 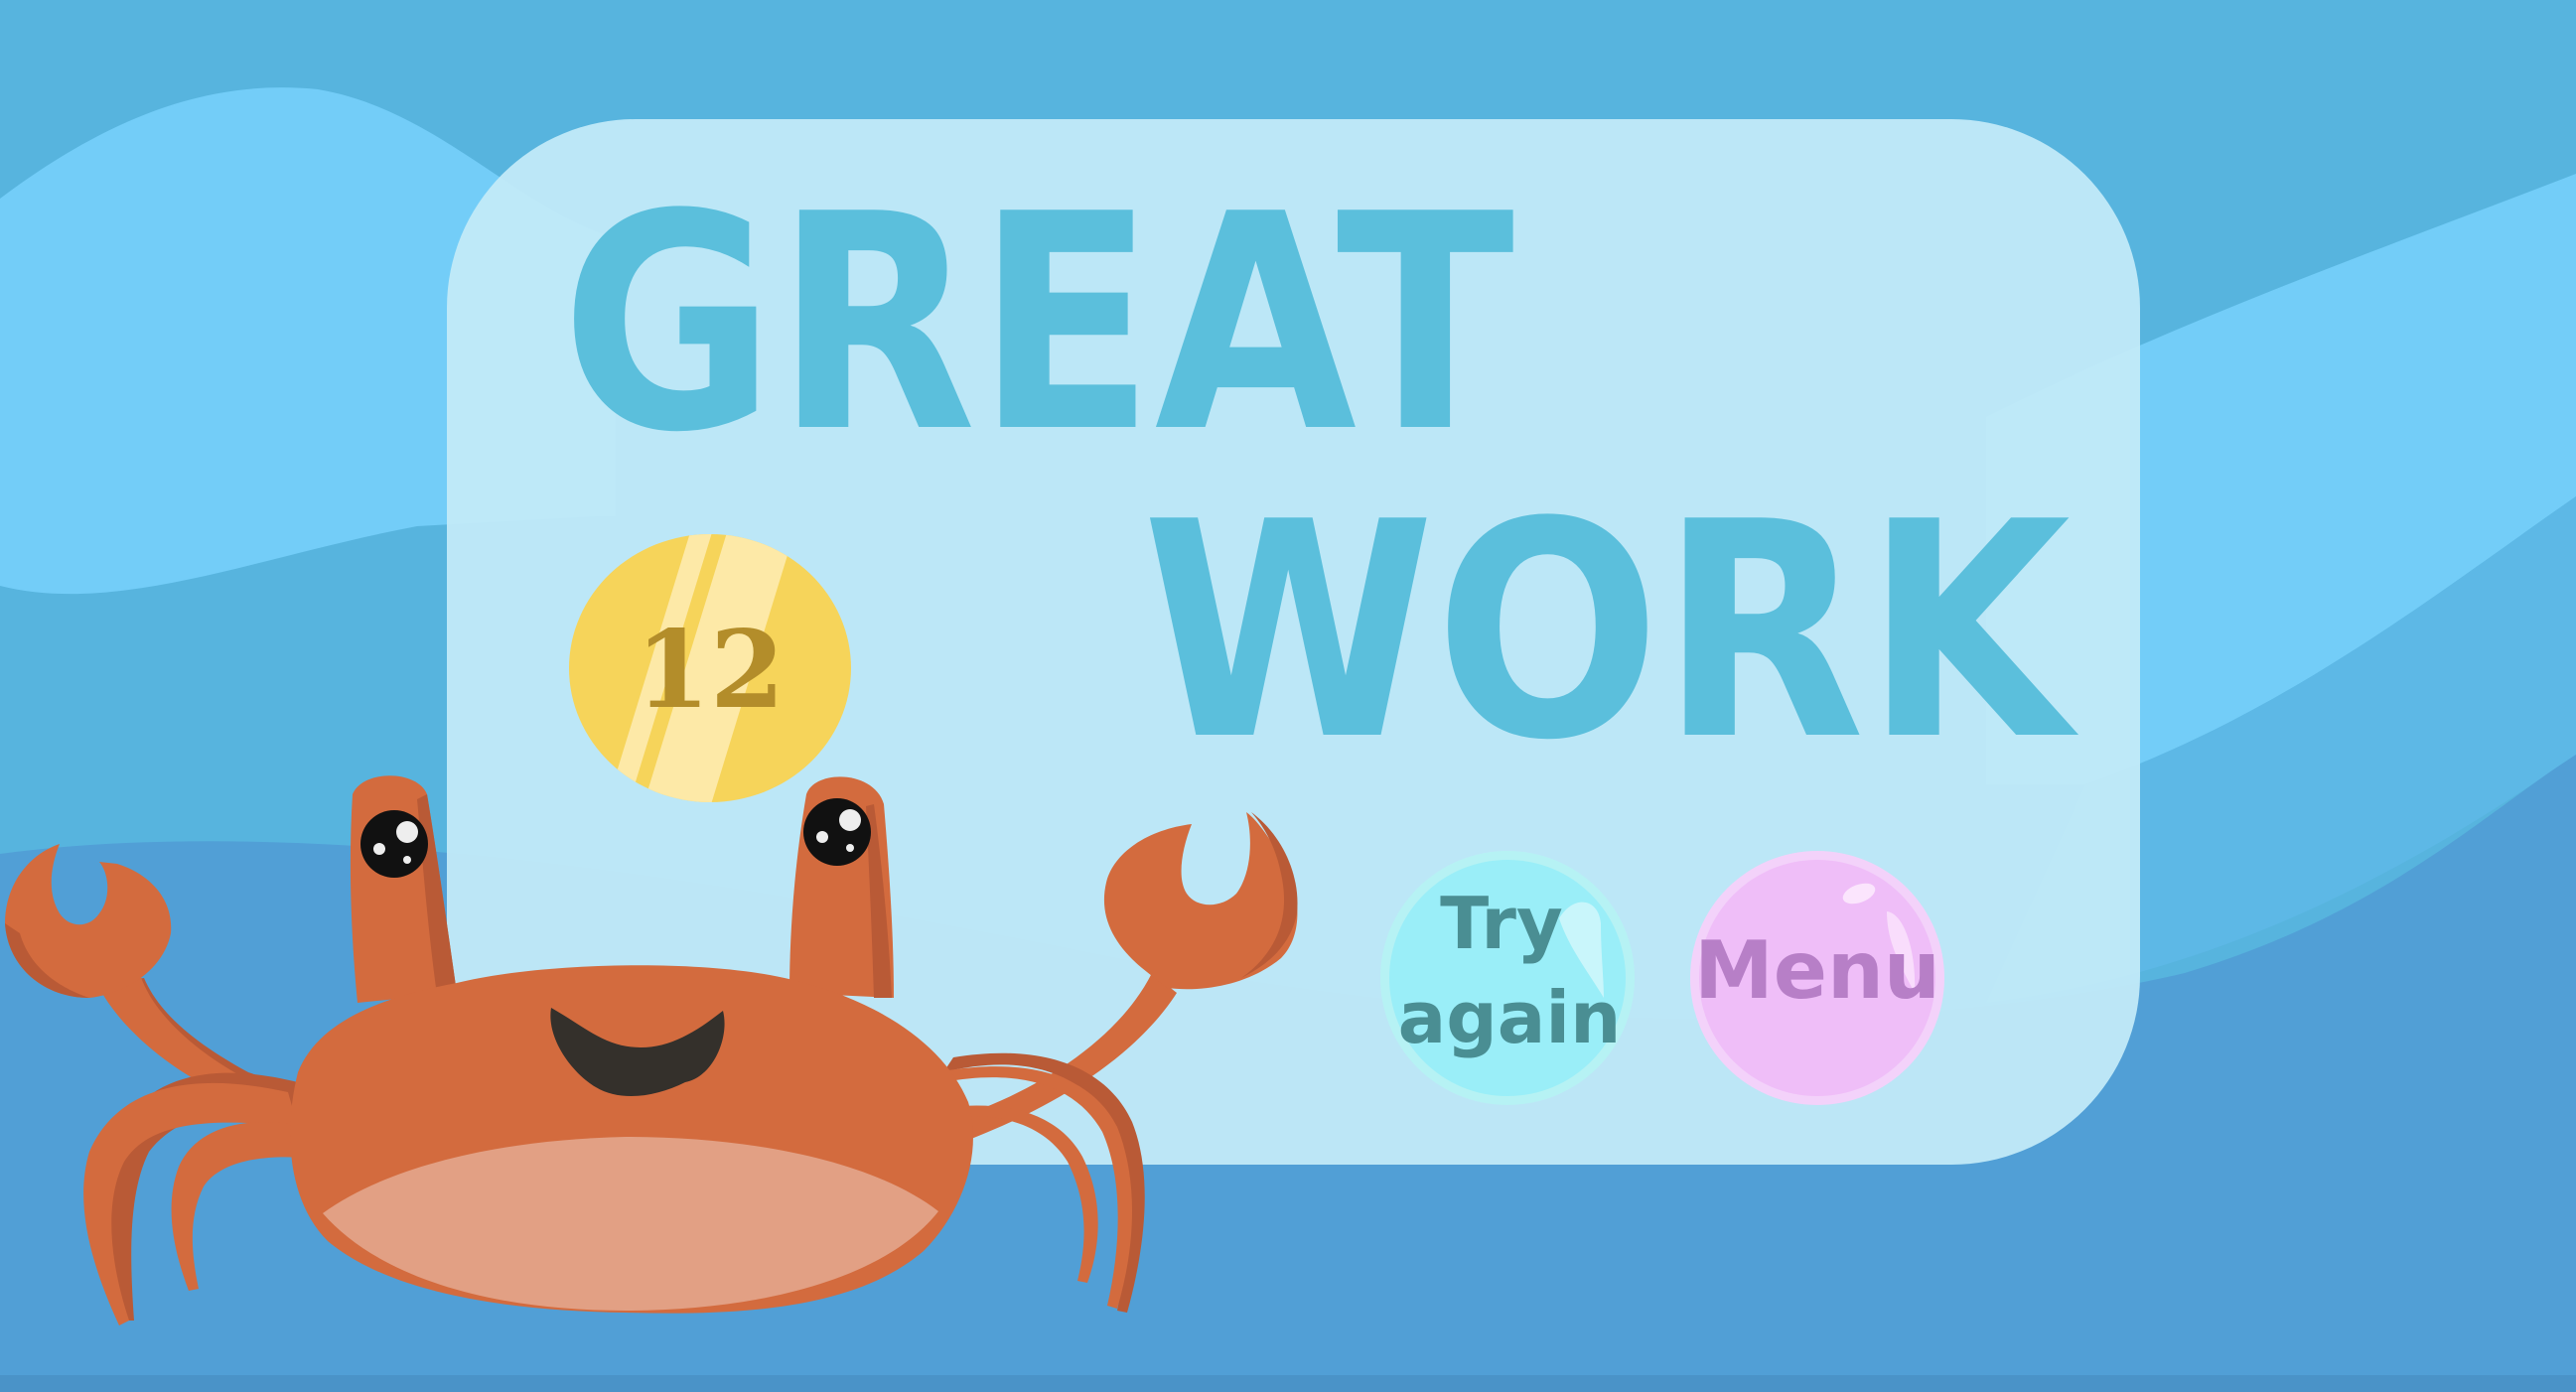 What do you see at coordinates (1817, 970) in the screenshot?
I see `menu-label: Menu` at bounding box center [1817, 970].